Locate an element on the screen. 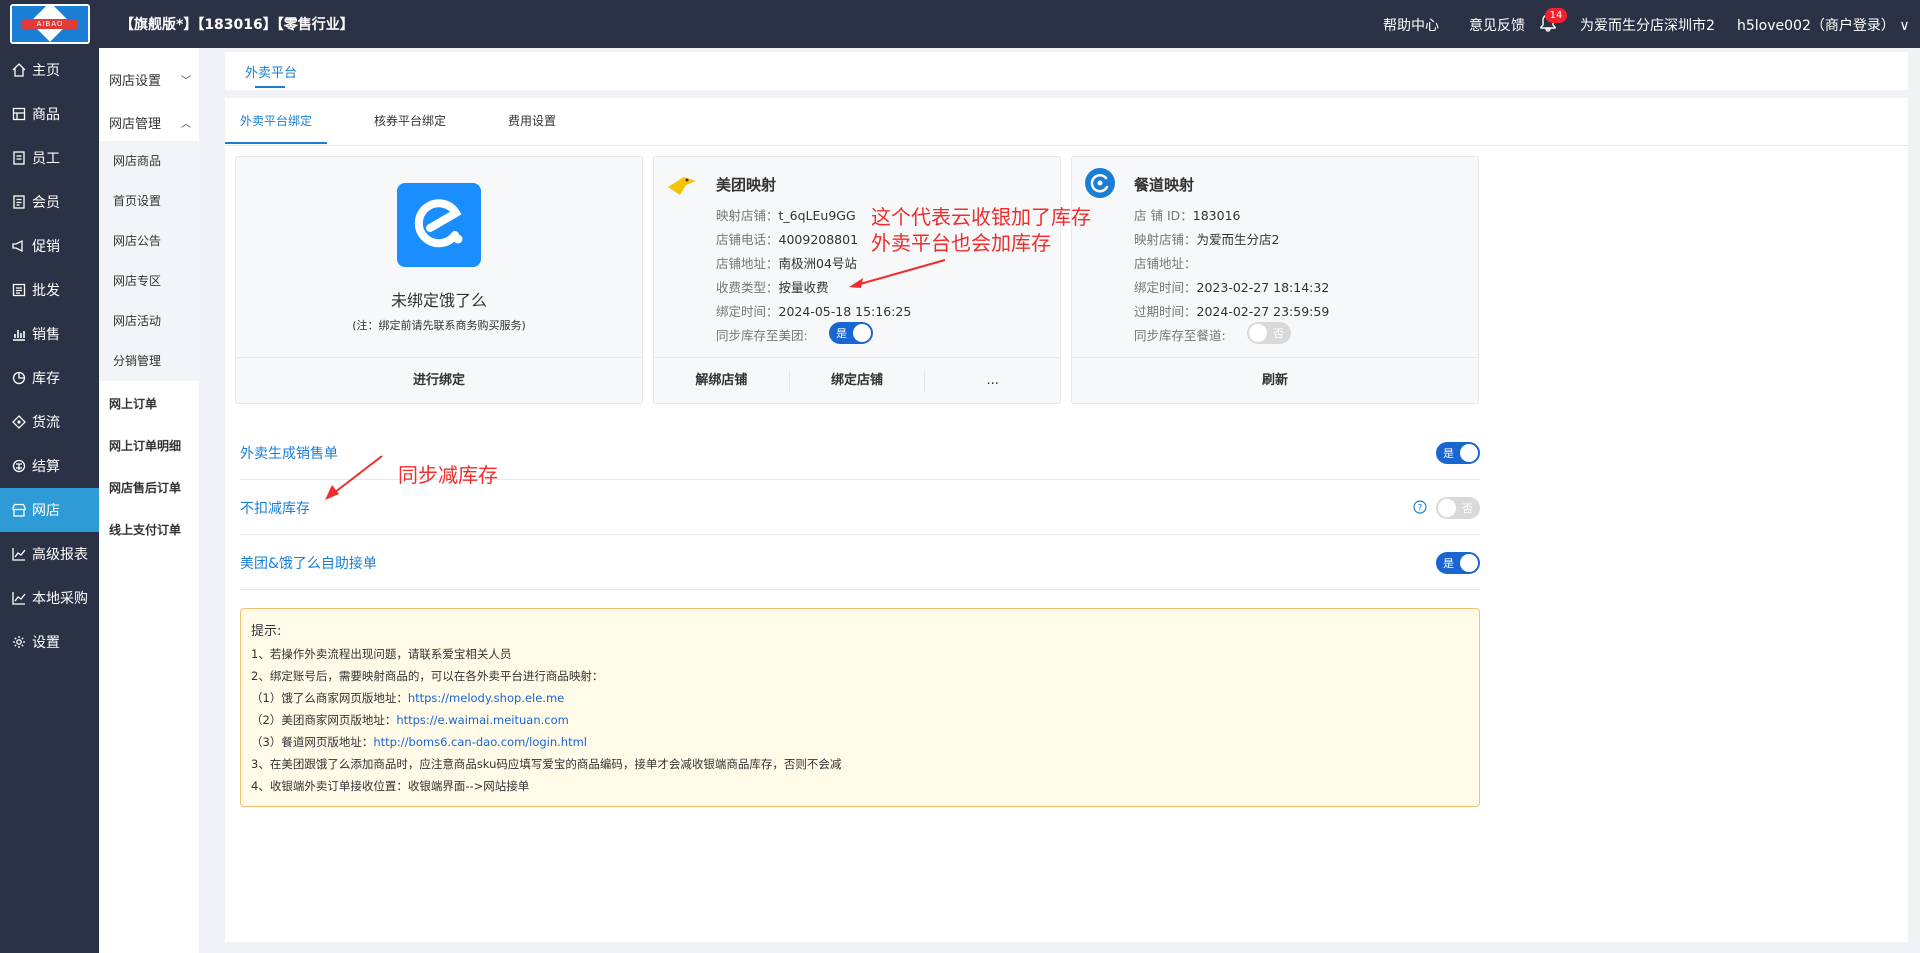 The image size is (1920, 953). sidebar-item-promo: 促销 is located at coordinates (49, 246).